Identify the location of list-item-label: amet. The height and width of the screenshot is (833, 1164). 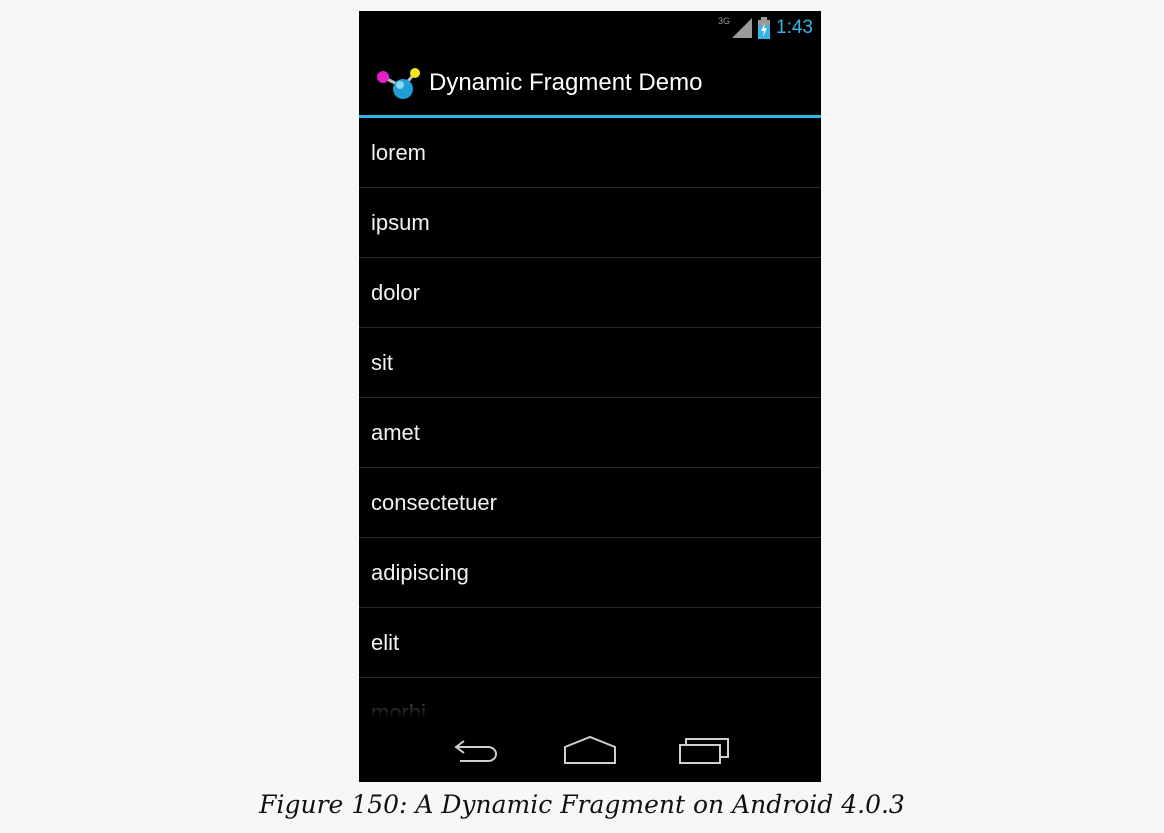
(395, 432).